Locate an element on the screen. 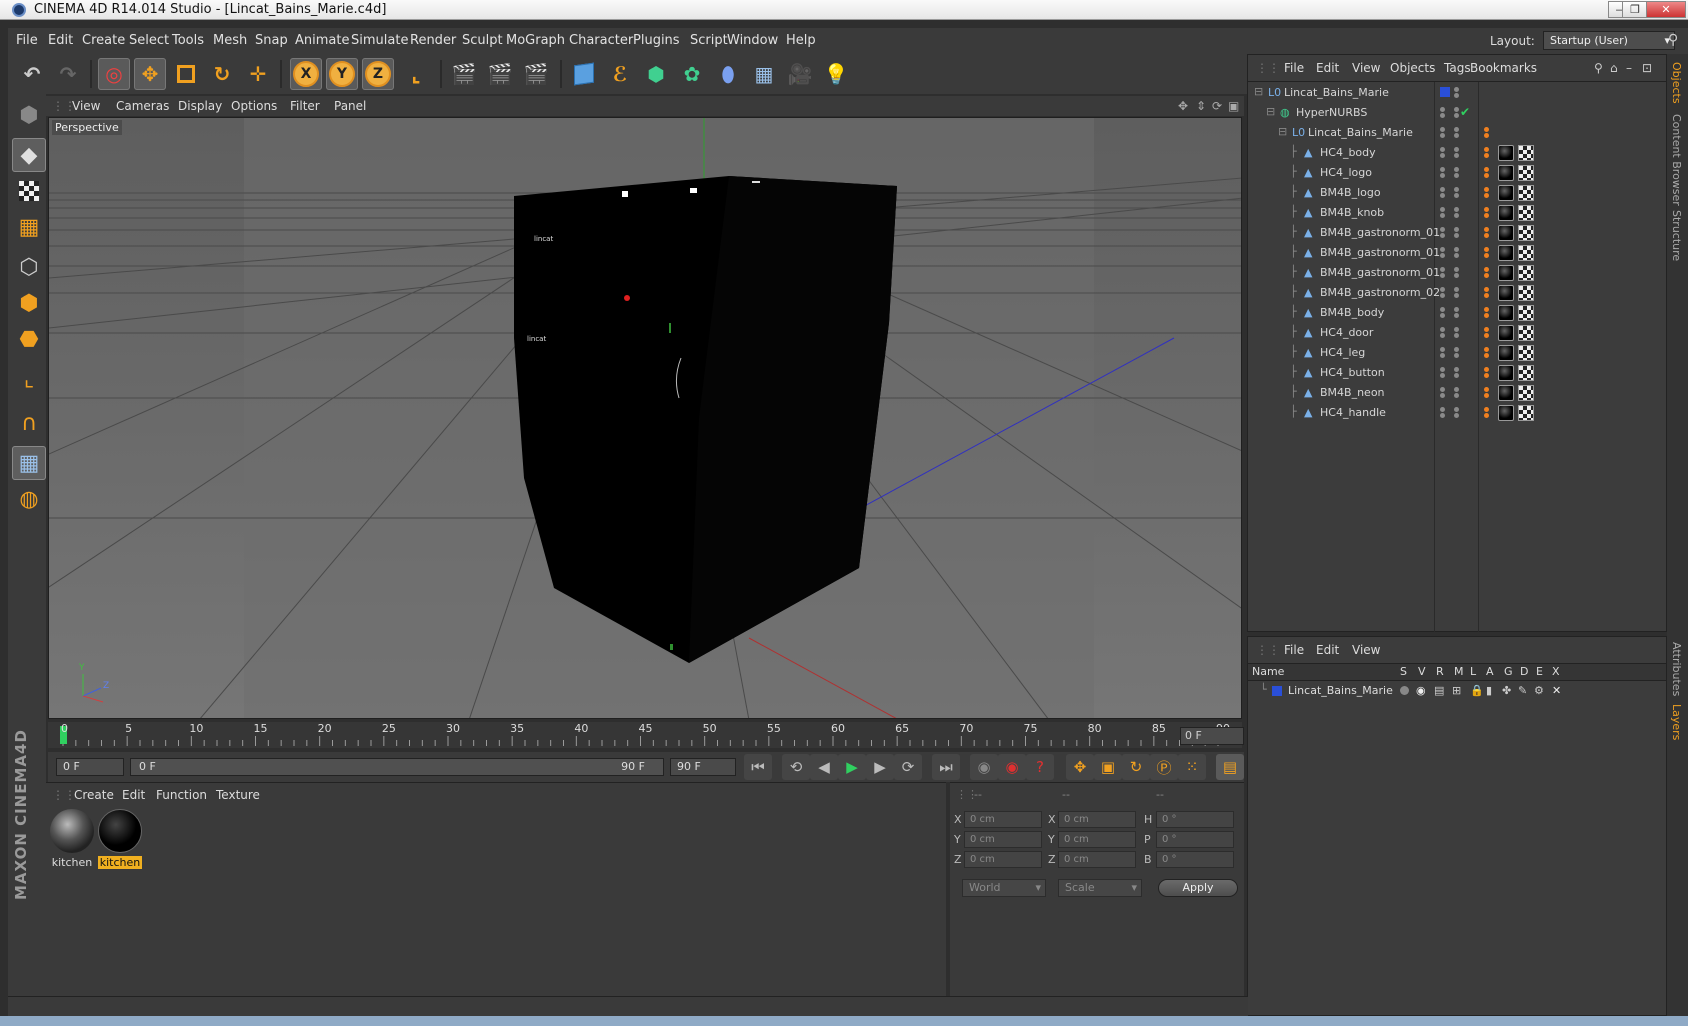 The image size is (1688, 1026). keyframe-selection-icon: ? is located at coordinates (1040, 767).